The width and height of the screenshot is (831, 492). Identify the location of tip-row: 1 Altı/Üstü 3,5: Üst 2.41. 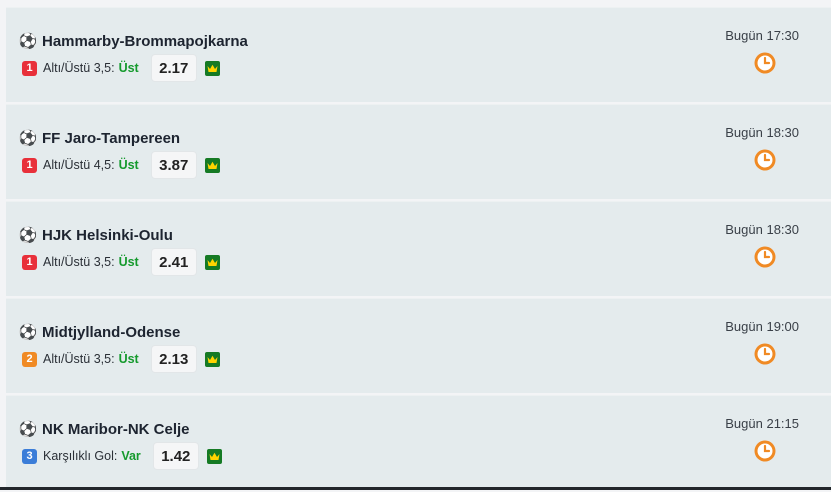
(121, 262).